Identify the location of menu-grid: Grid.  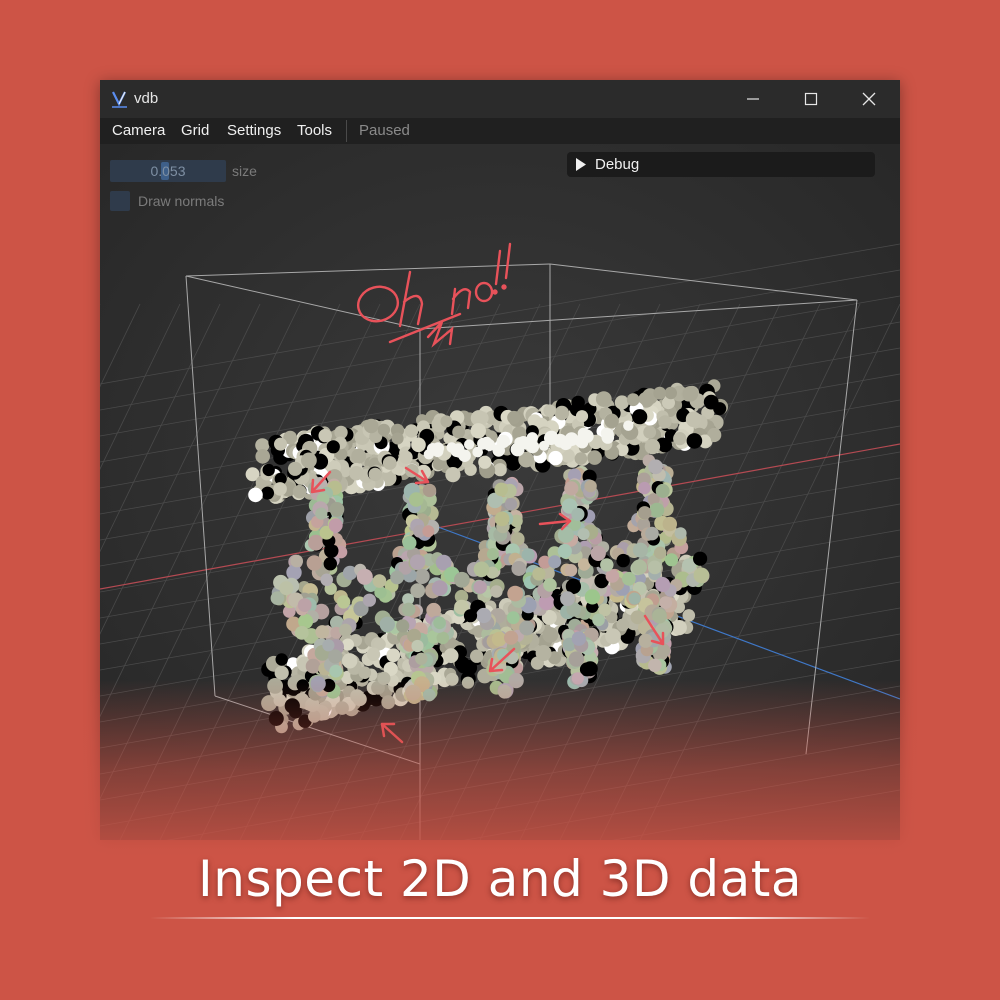
(195, 130).